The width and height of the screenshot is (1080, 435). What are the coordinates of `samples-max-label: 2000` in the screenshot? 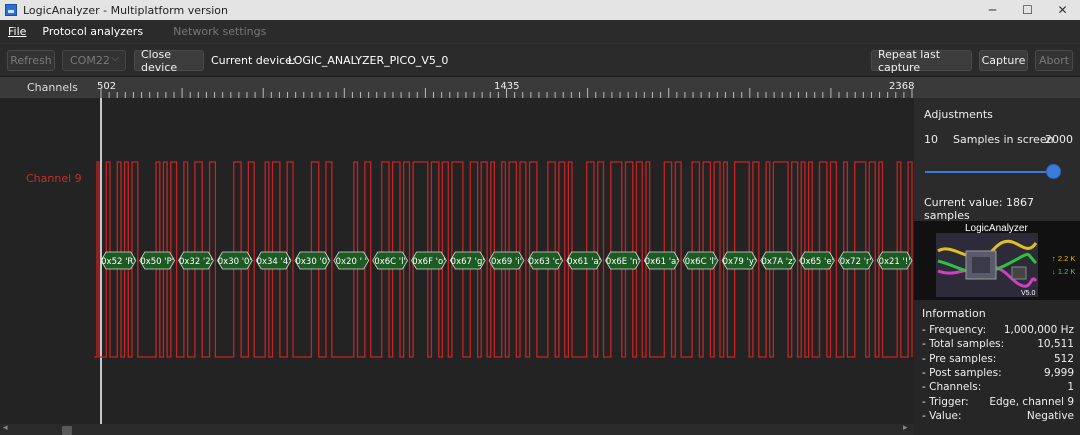 It's located at (1059, 139).